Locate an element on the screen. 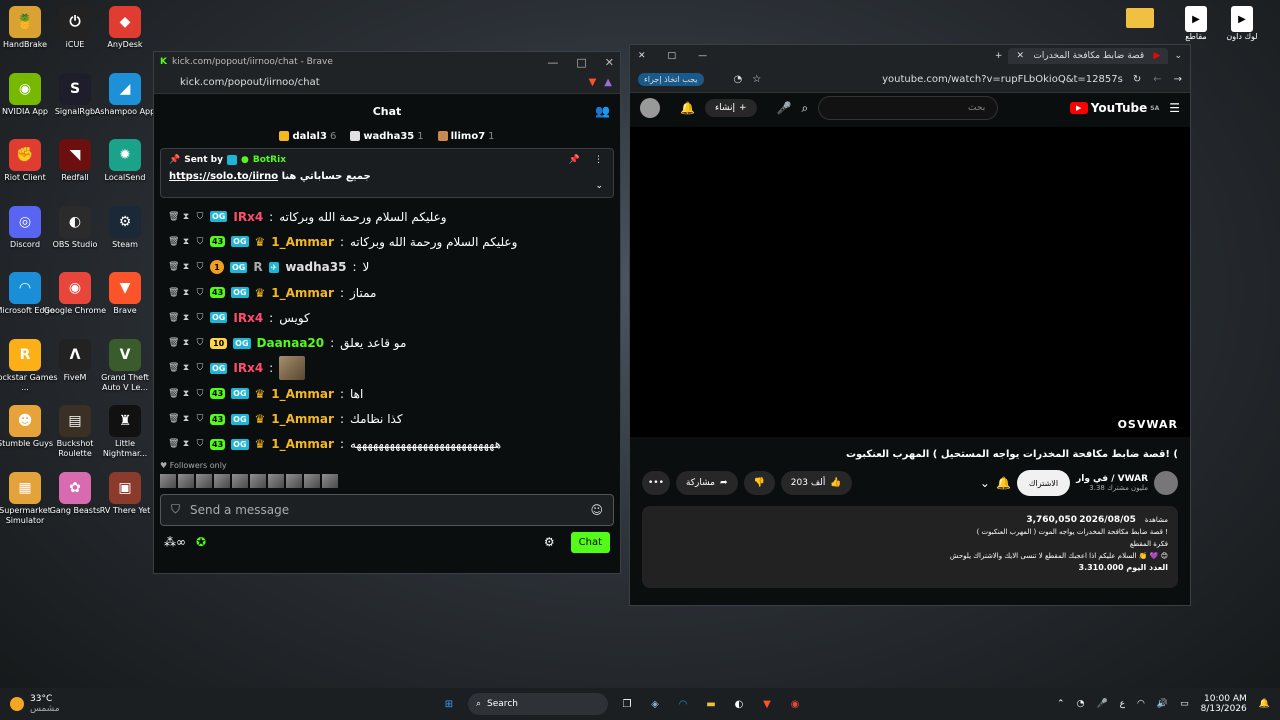  weather-icon is located at coordinates (17, 704).